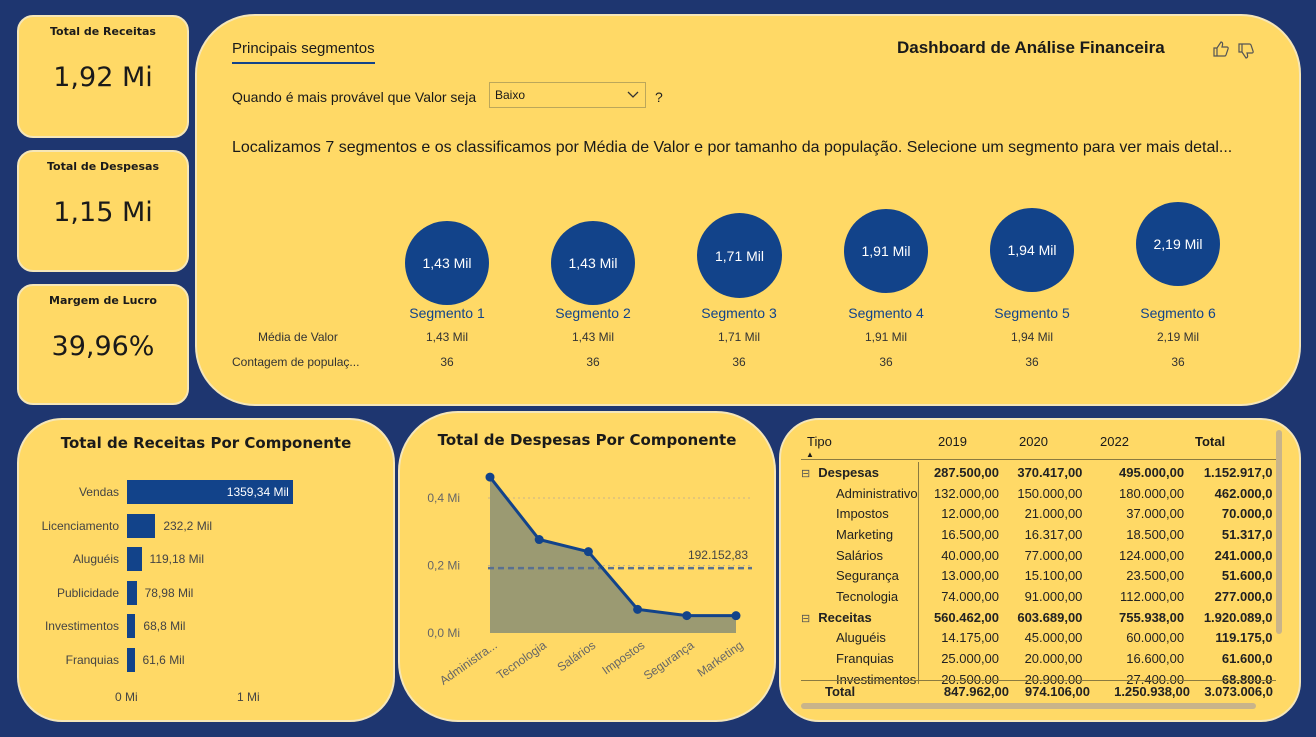  I want to click on y-tick-label: 0,2 Mi, so click(443, 566).